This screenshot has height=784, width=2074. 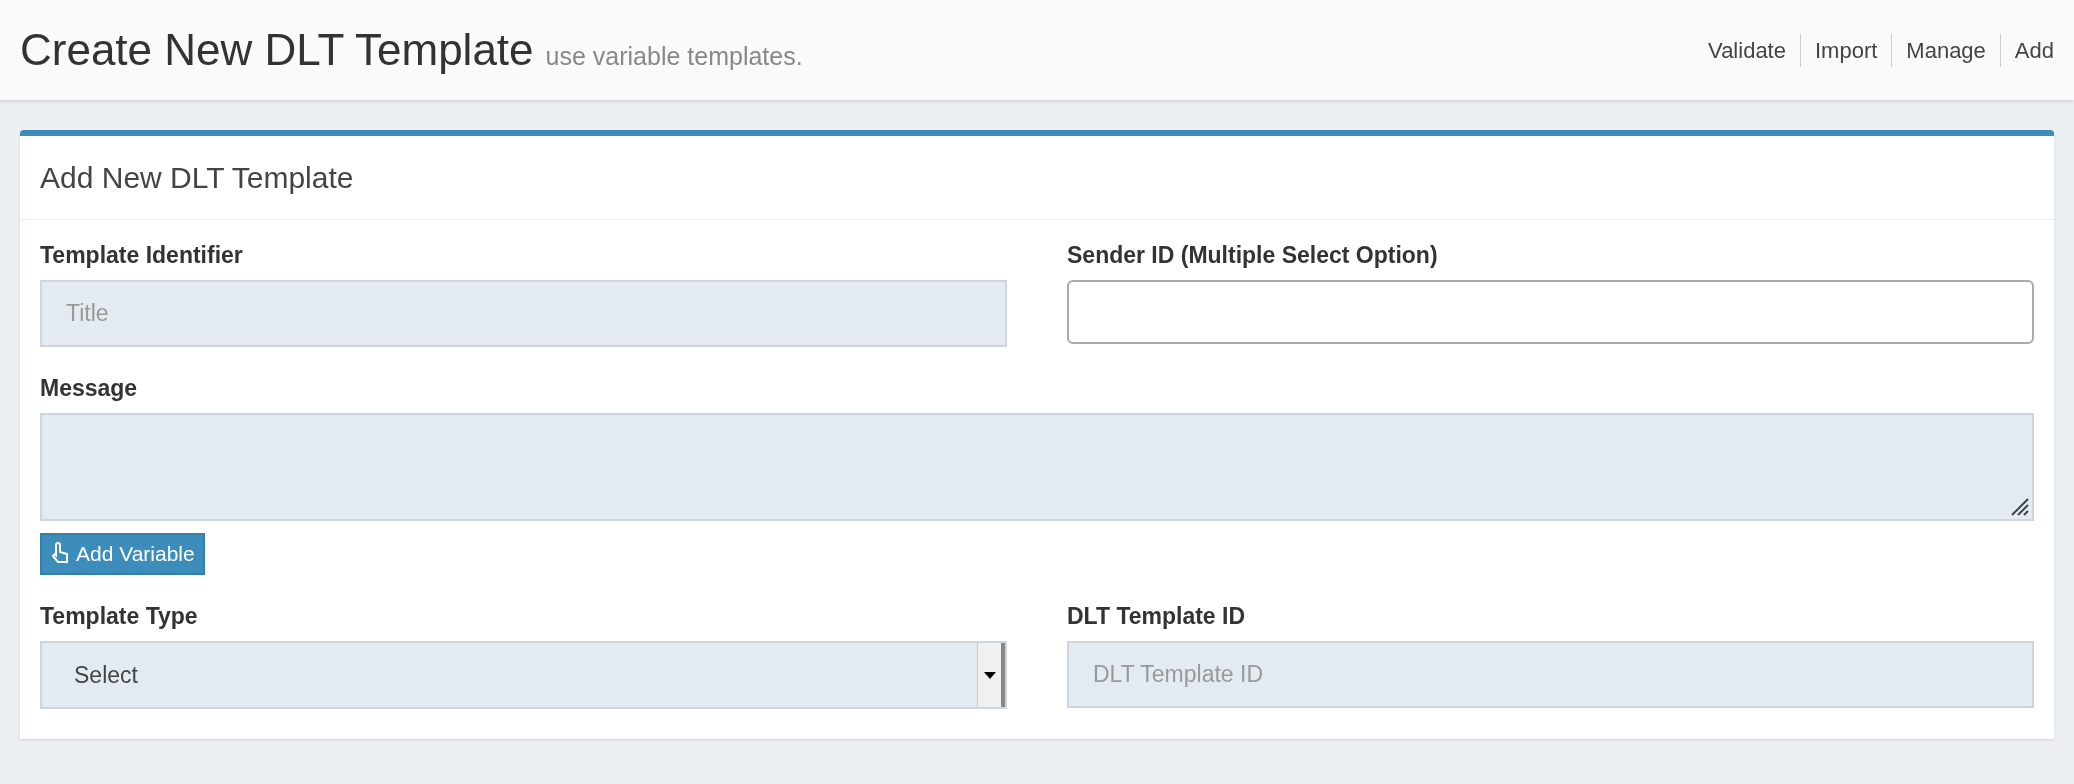 I want to click on nav-link: Validate, so click(x=1747, y=50).